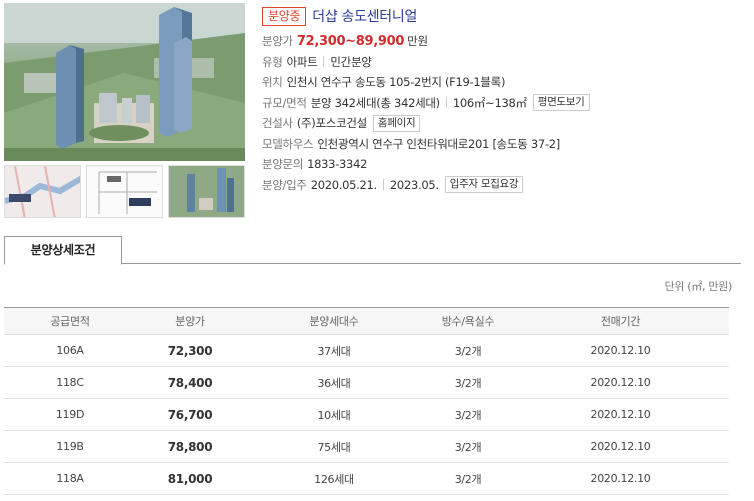 The image size is (754, 501). Describe the element at coordinates (334, 351) in the screenshot. I see `cell-households: 37세대` at that location.